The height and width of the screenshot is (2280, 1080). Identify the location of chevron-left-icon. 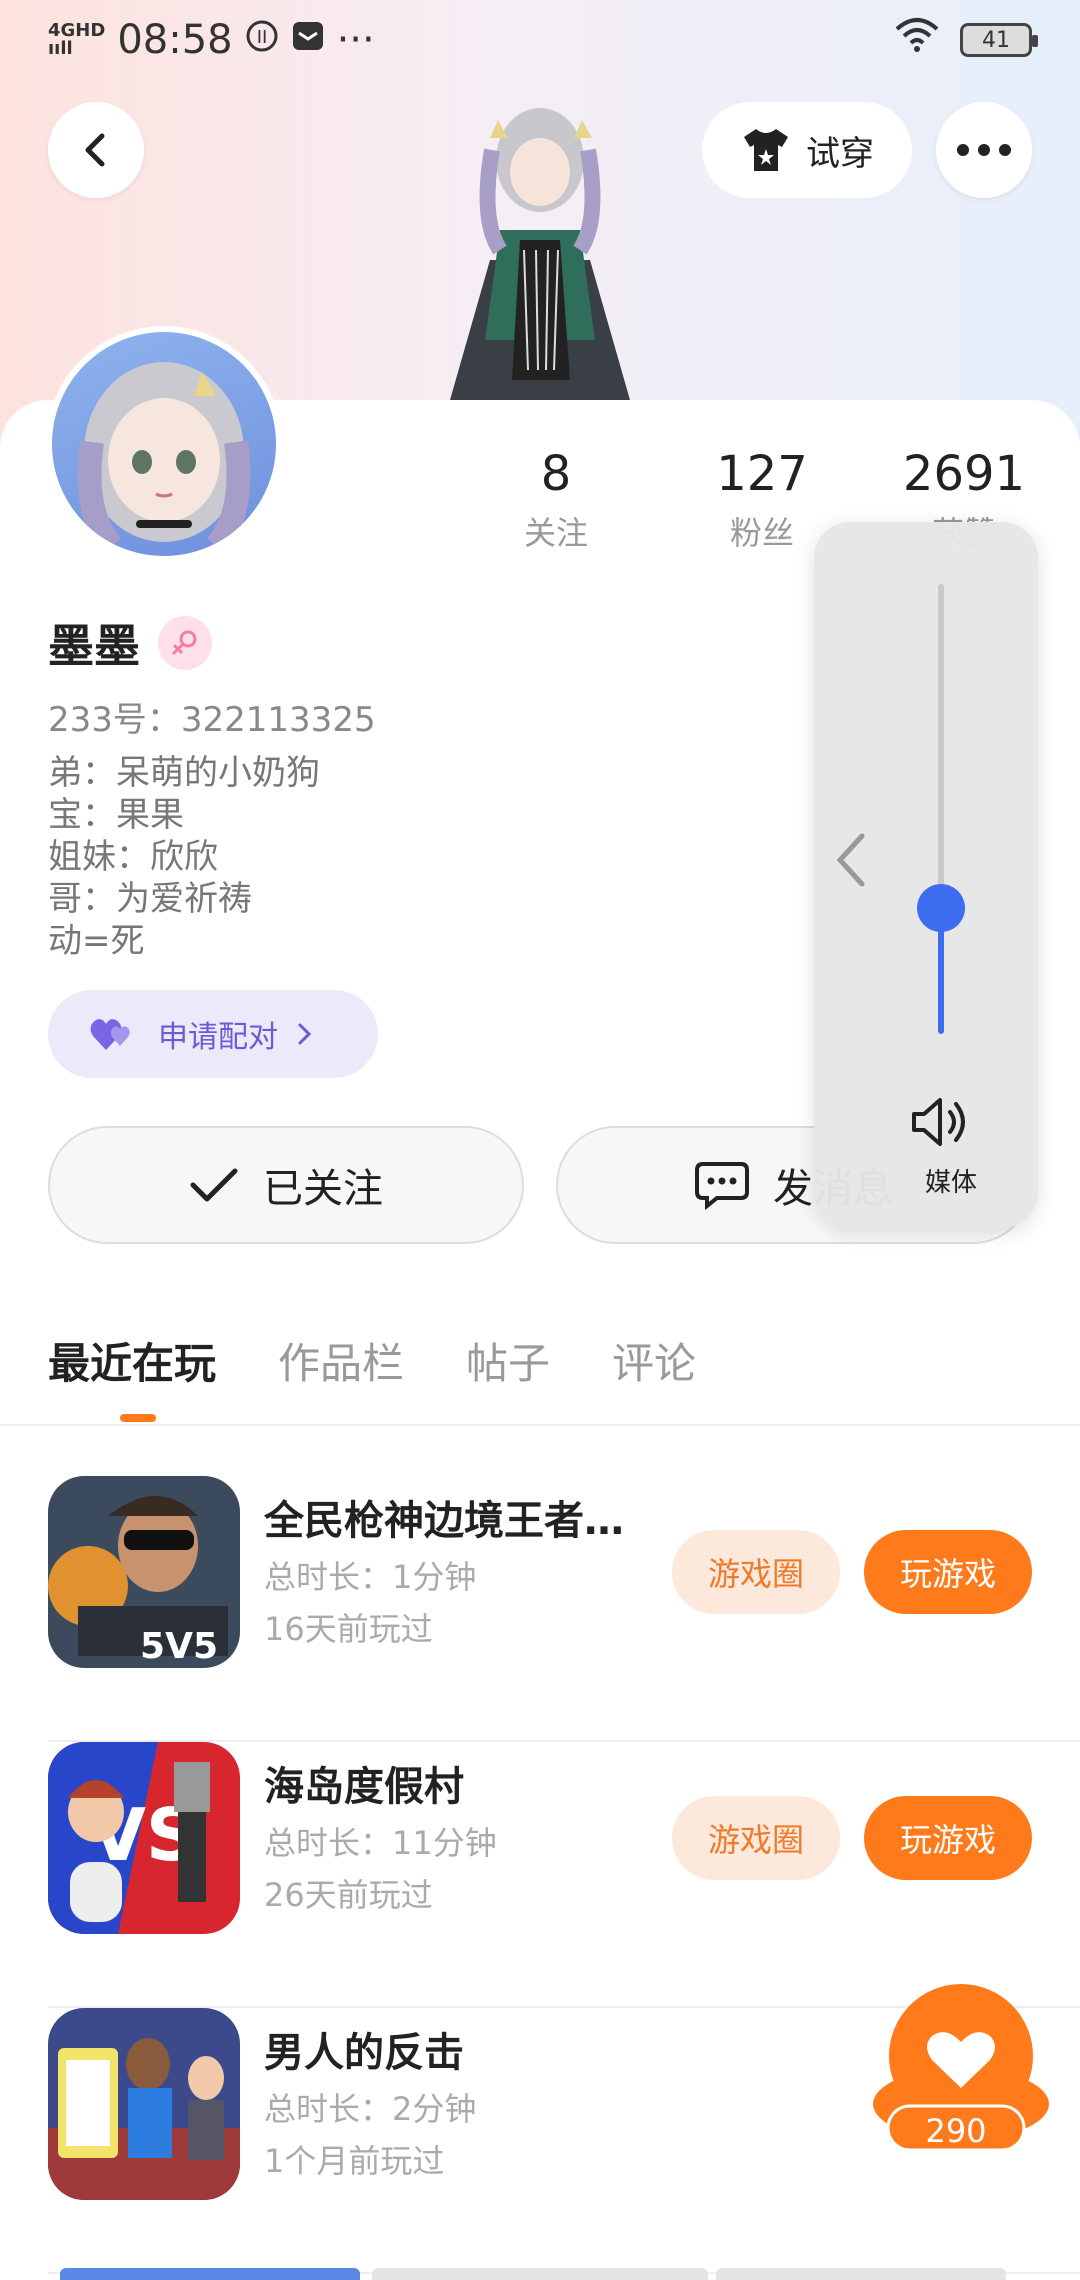
(95, 150).